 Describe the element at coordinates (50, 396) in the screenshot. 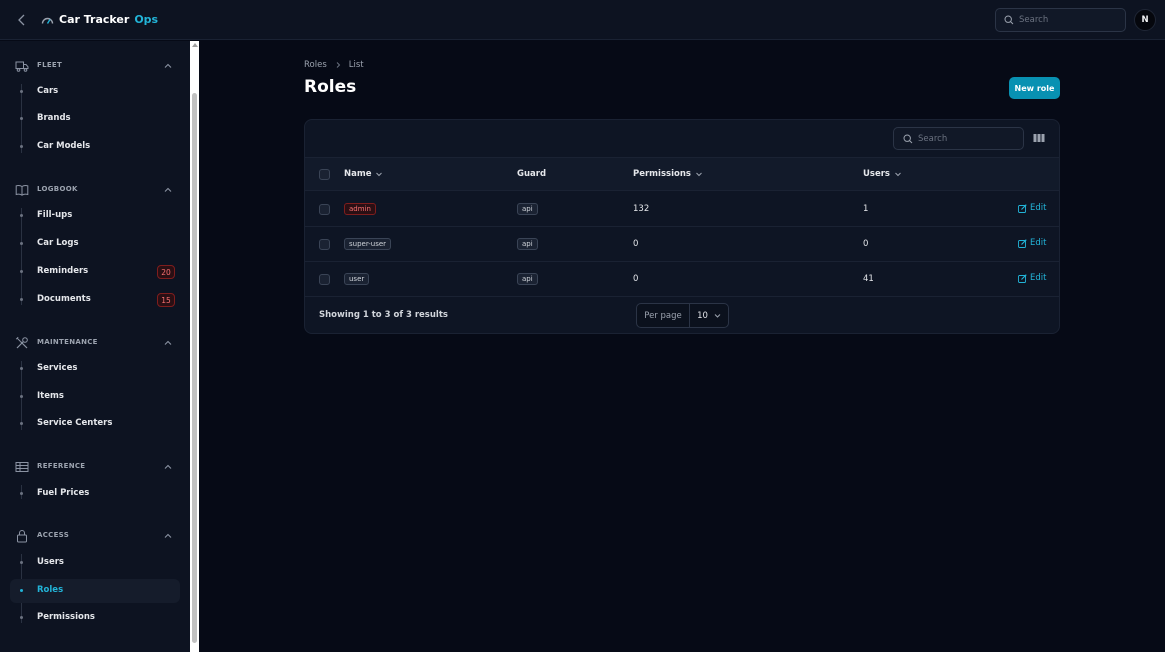

I see `sidebar-item-label: Items` at that location.